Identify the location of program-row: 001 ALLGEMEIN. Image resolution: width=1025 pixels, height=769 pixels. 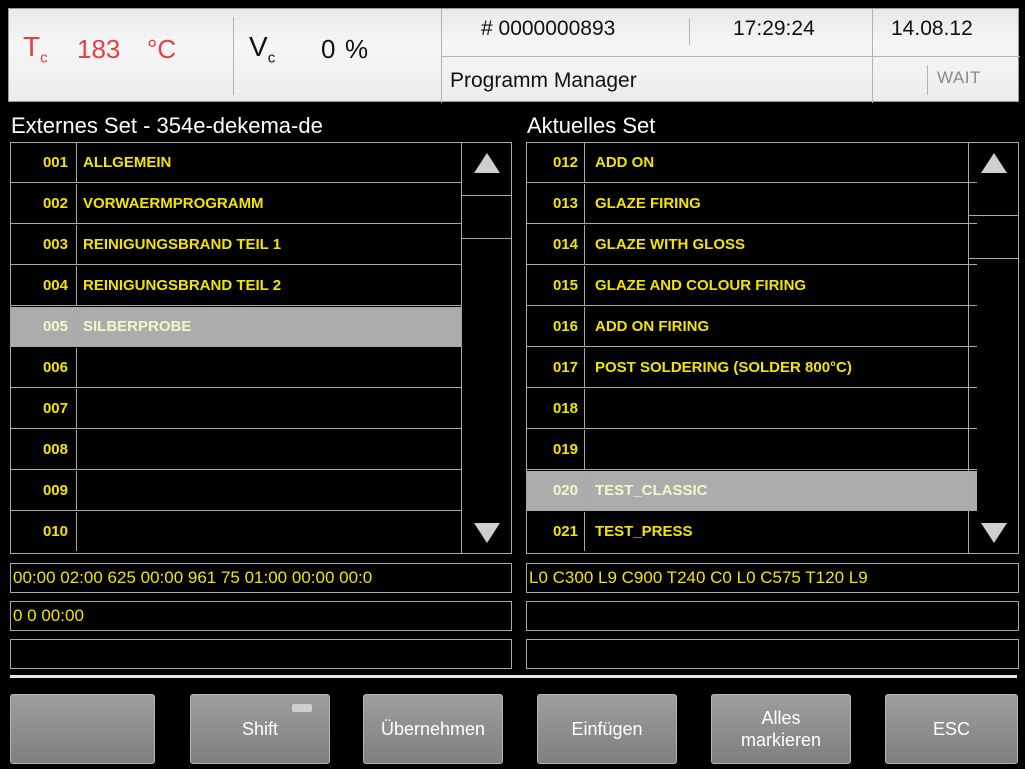
(236, 163).